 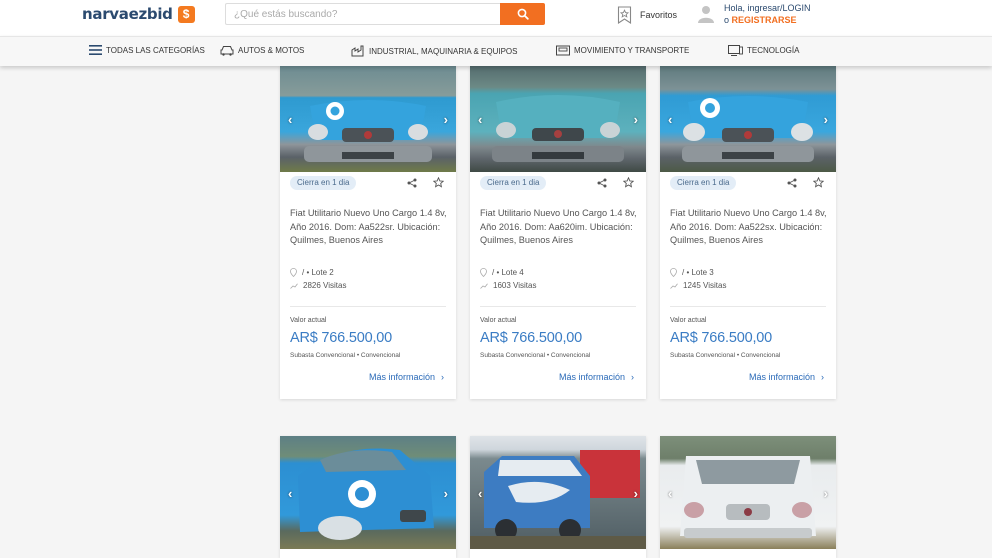 I want to click on lot-number-text: / • Lote 4, so click(x=508, y=272).